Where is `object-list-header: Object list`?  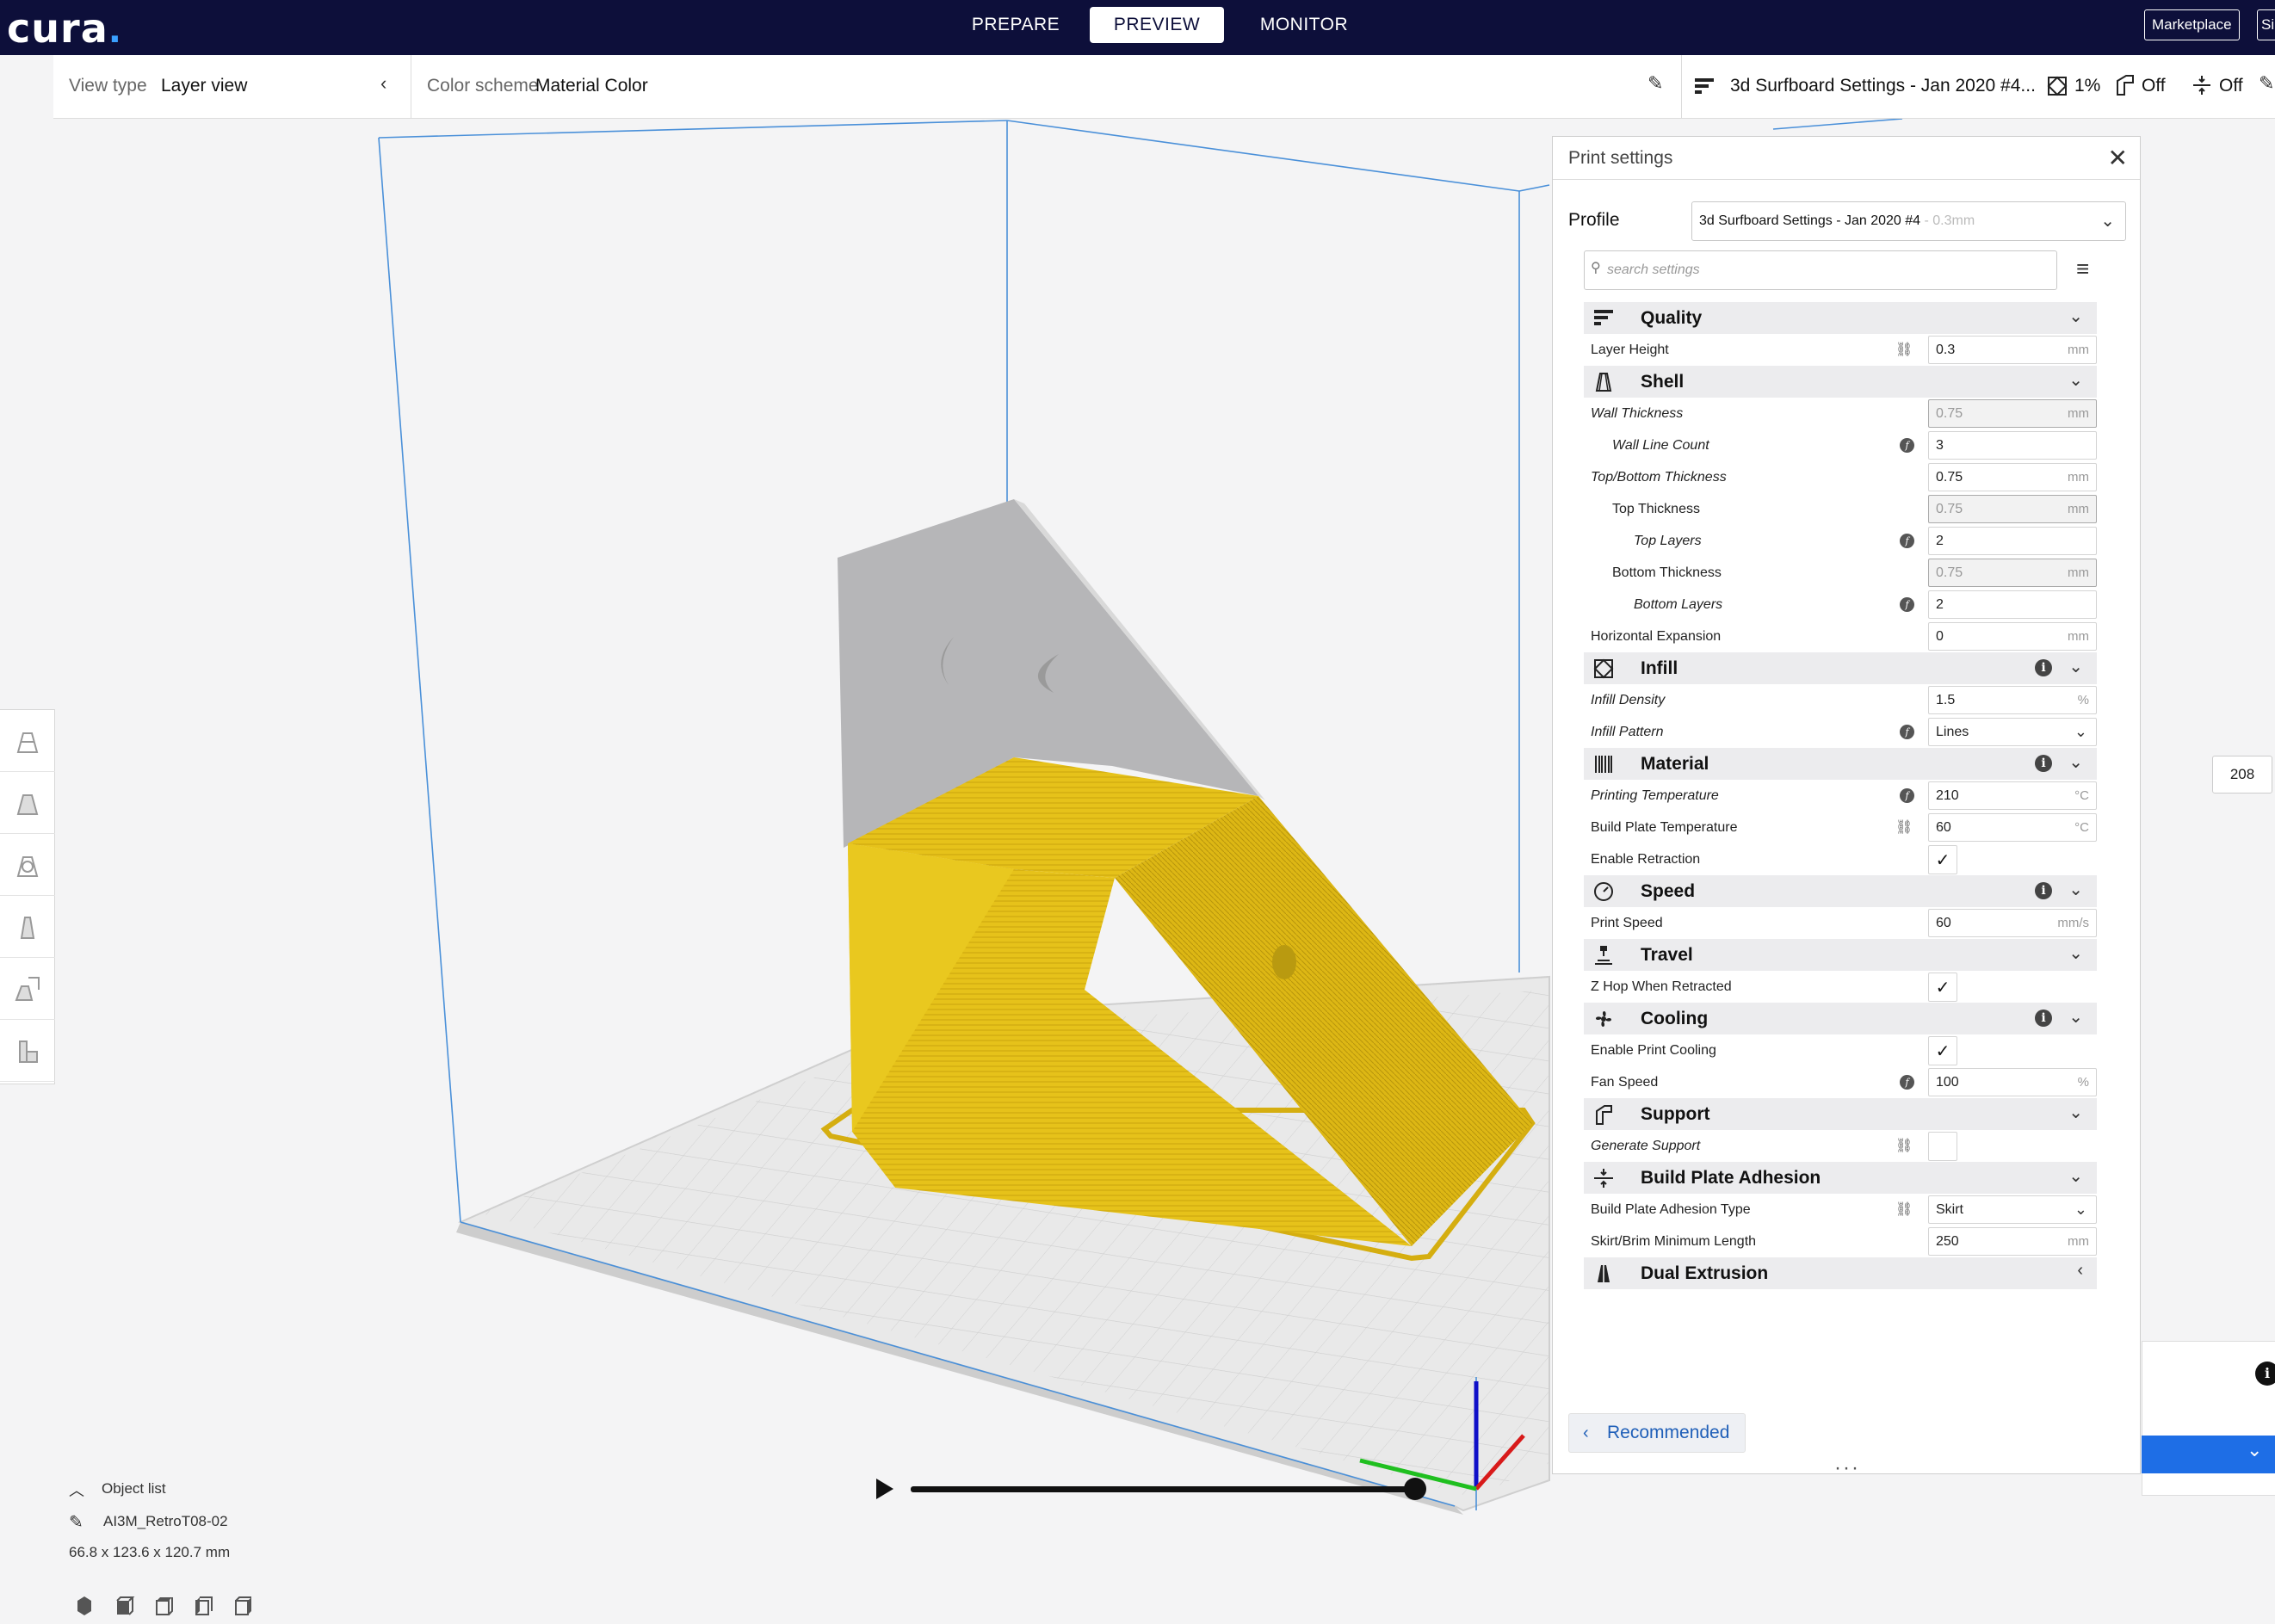
object-list-header: Object list is located at coordinates (134, 1488).